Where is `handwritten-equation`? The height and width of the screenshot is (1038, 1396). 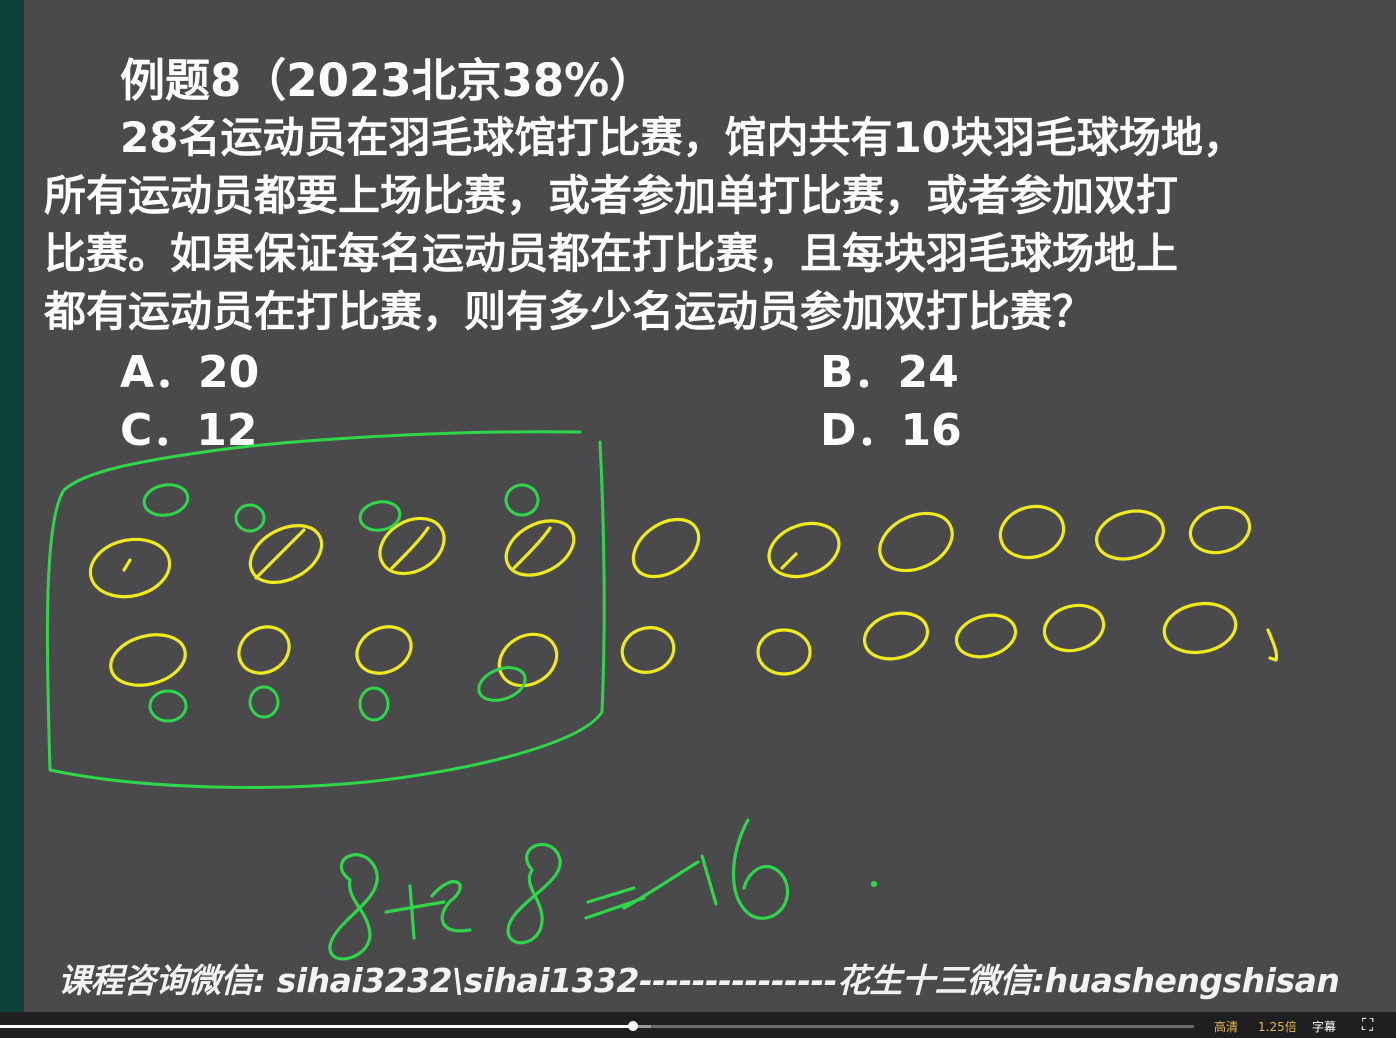
handwritten-equation is located at coordinates (603, 889).